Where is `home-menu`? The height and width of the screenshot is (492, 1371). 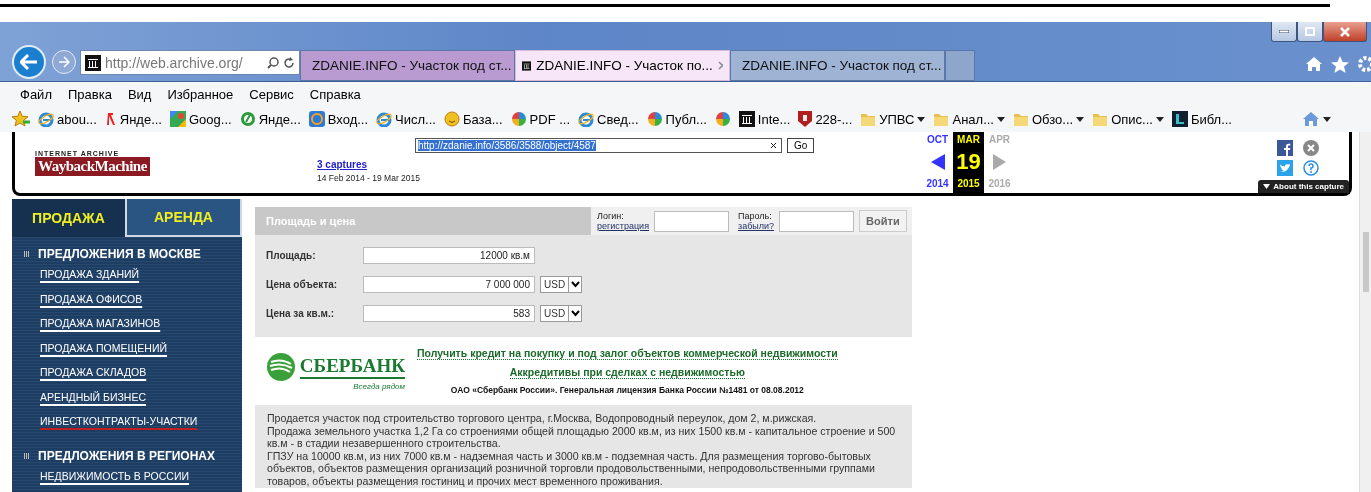 home-menu is located at coordinates (1316, 119).